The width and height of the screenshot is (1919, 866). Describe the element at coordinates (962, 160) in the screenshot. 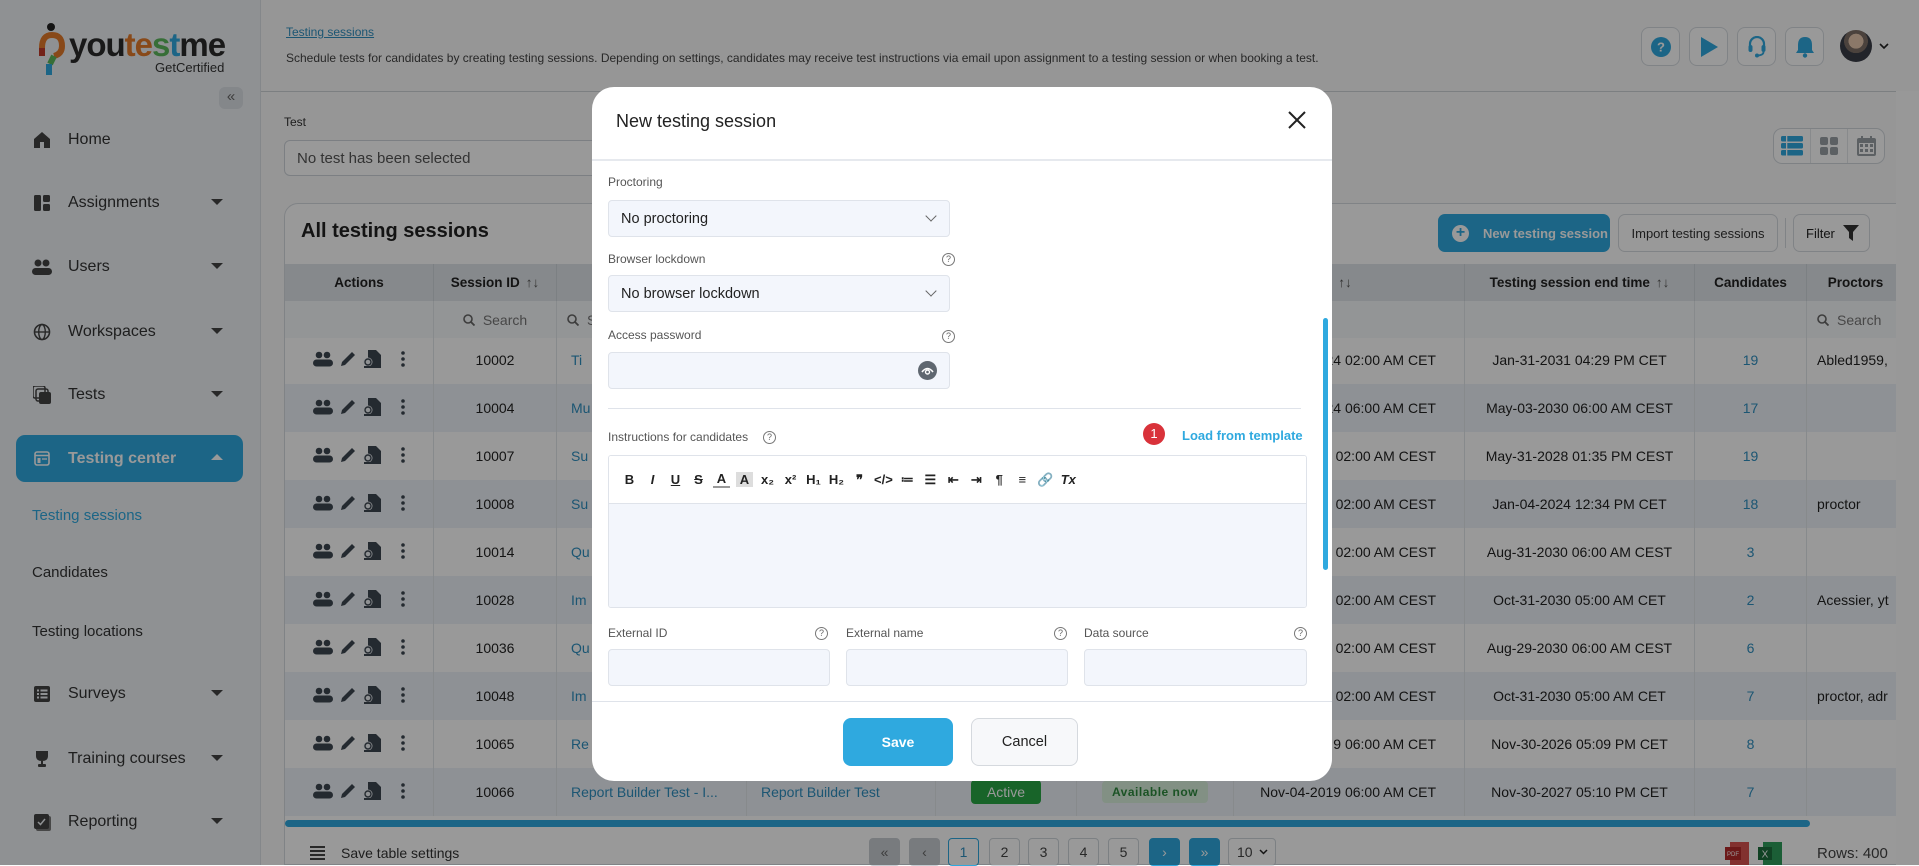

I see `dialog-header-divider` at that location.